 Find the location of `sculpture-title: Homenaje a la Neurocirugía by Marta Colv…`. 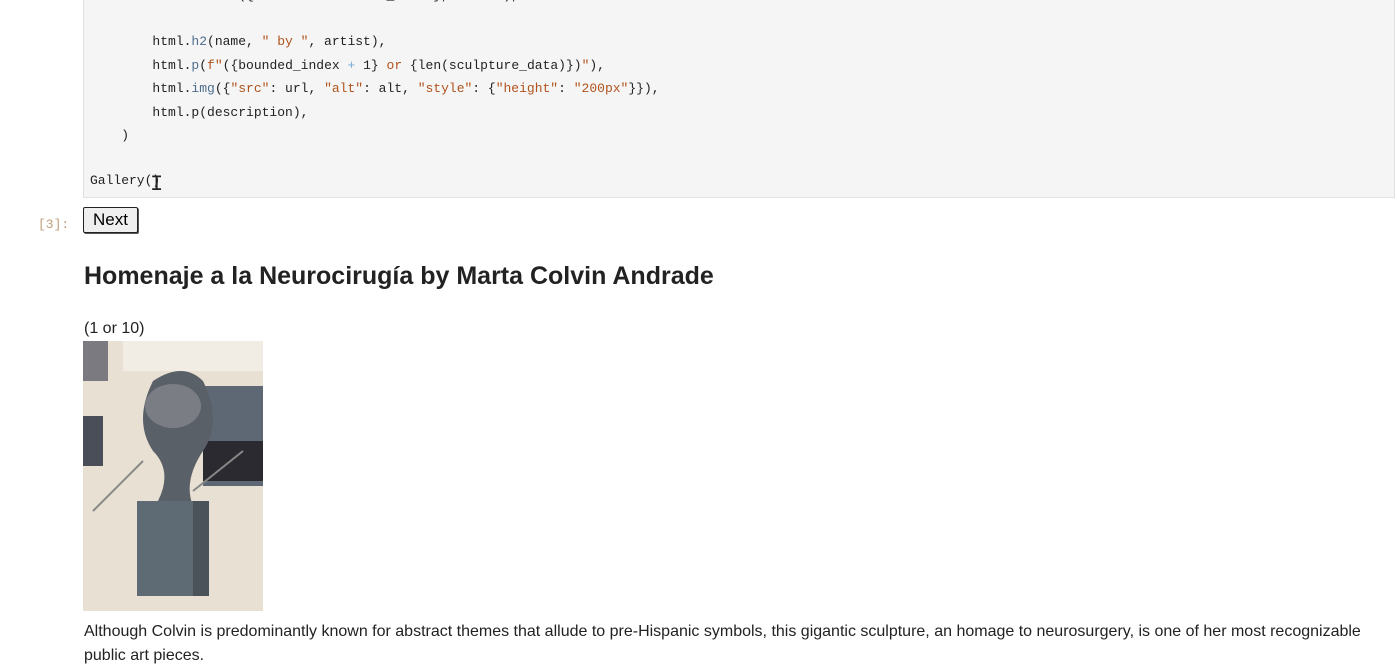

sculpture-title: Homenaje a la Neurocirugía by Marta Colv… is located at coordinates (399, 276).